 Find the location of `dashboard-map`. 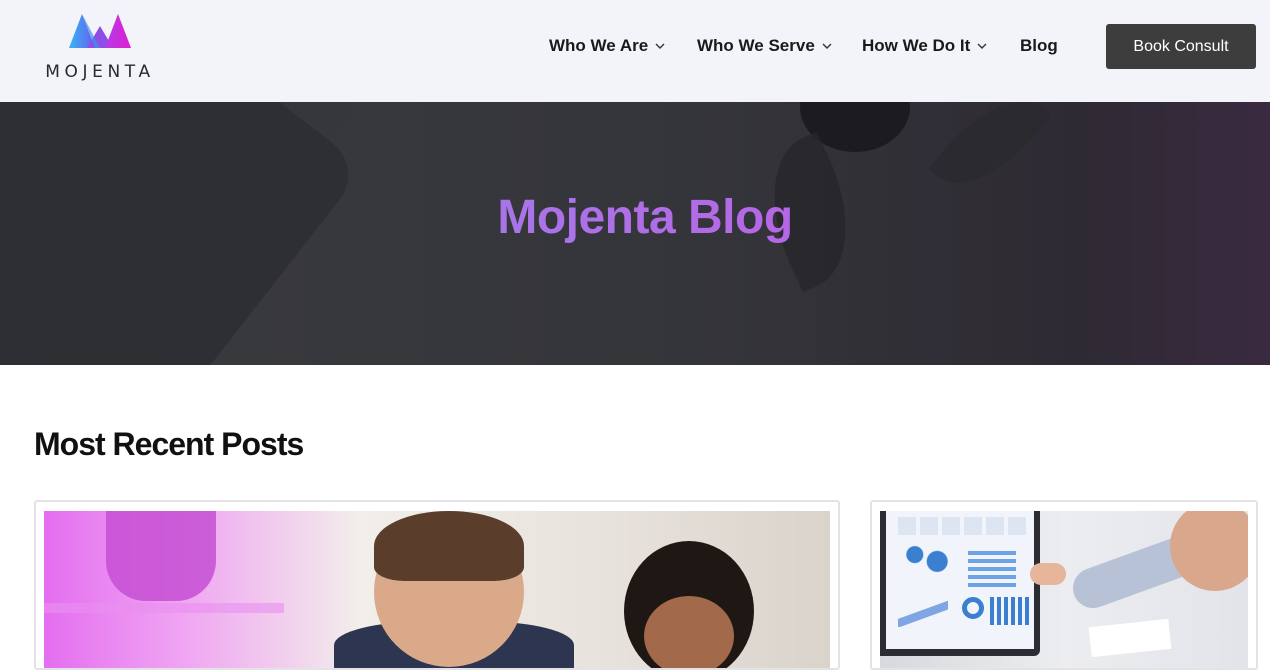

dashboard-map is located at coordinates (926, 558).